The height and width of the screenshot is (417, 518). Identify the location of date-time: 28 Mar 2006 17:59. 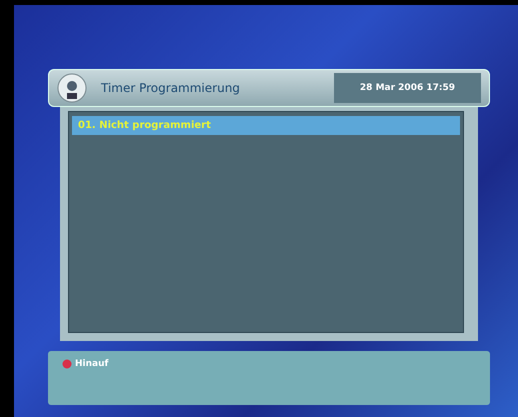
(407, 88).